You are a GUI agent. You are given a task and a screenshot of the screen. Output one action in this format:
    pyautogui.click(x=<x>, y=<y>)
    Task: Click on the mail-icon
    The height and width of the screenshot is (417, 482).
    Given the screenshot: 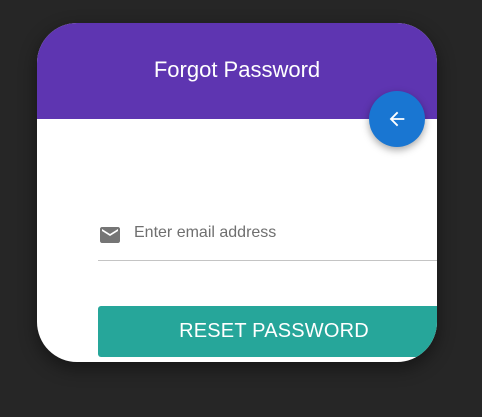 What is the action you would take?
    pyautogui.click(x=110, y=235)
    